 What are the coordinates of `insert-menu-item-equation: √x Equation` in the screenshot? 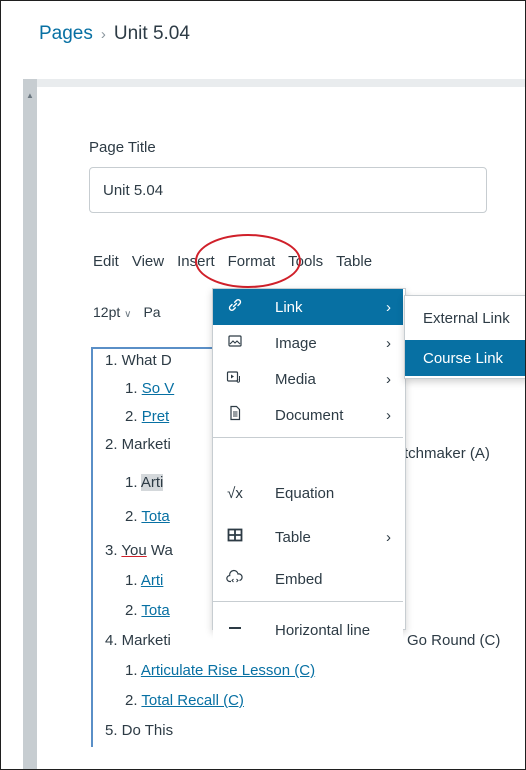 It's located at (308, 493).